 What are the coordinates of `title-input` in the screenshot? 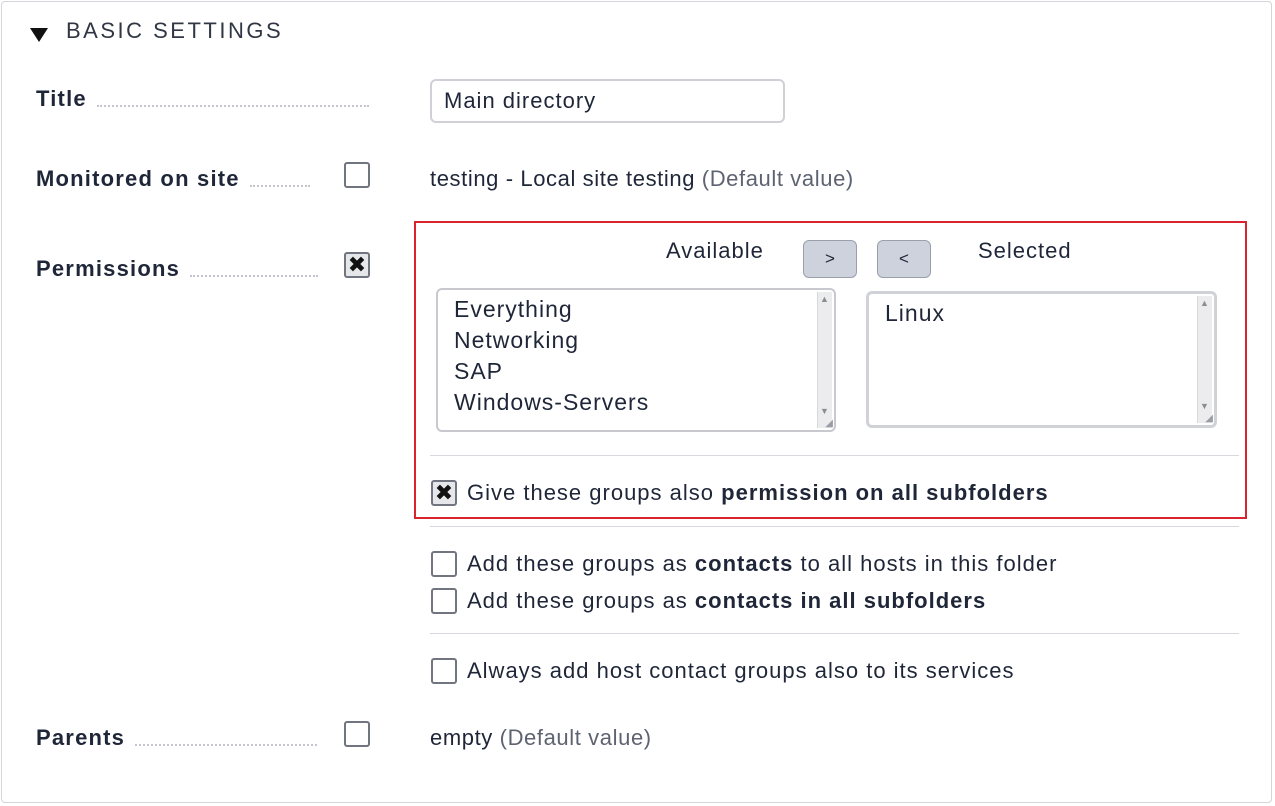 It's located at (607, 101).